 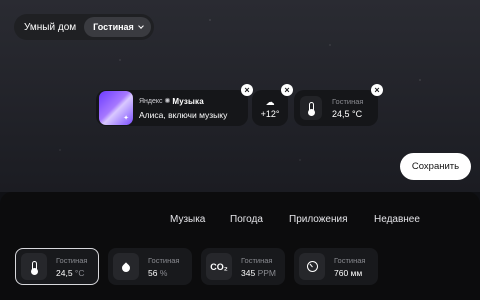 I want to click on device-value: 760 мм, so click(x=348, y=272).